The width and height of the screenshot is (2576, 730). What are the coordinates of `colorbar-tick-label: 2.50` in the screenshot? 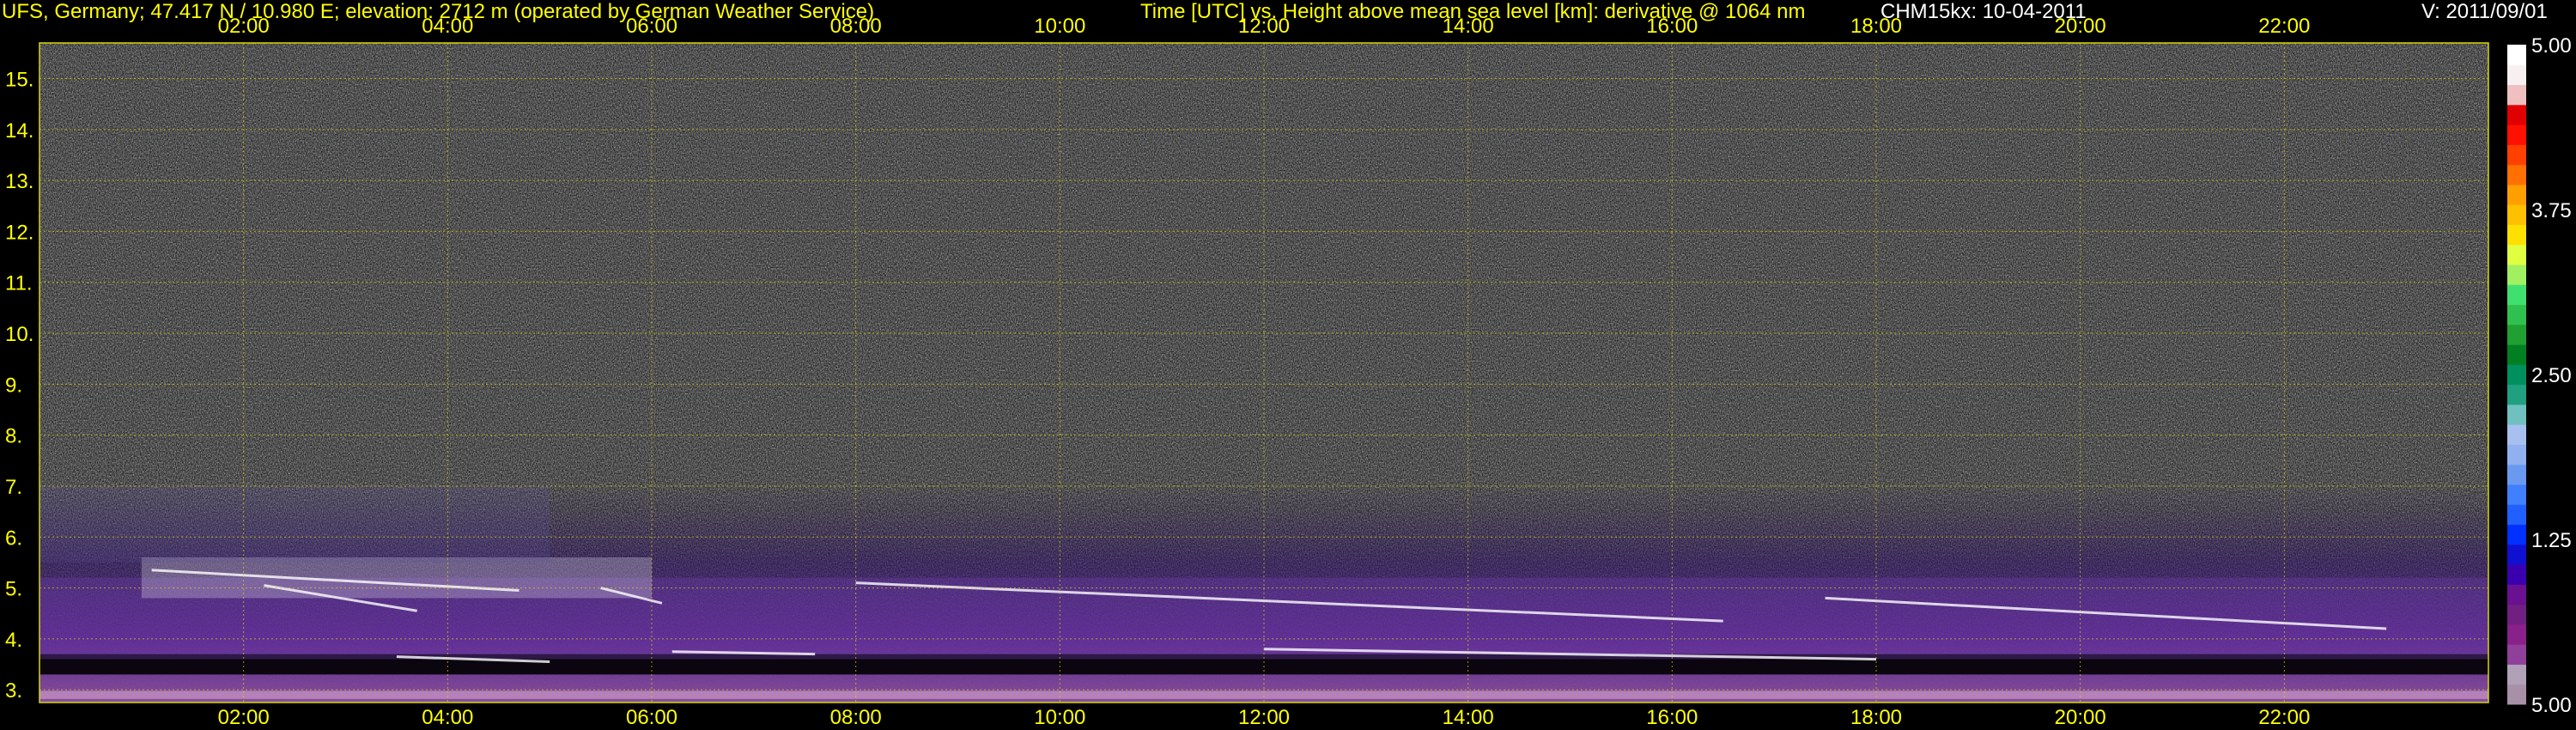 It's located at (2551, 375).